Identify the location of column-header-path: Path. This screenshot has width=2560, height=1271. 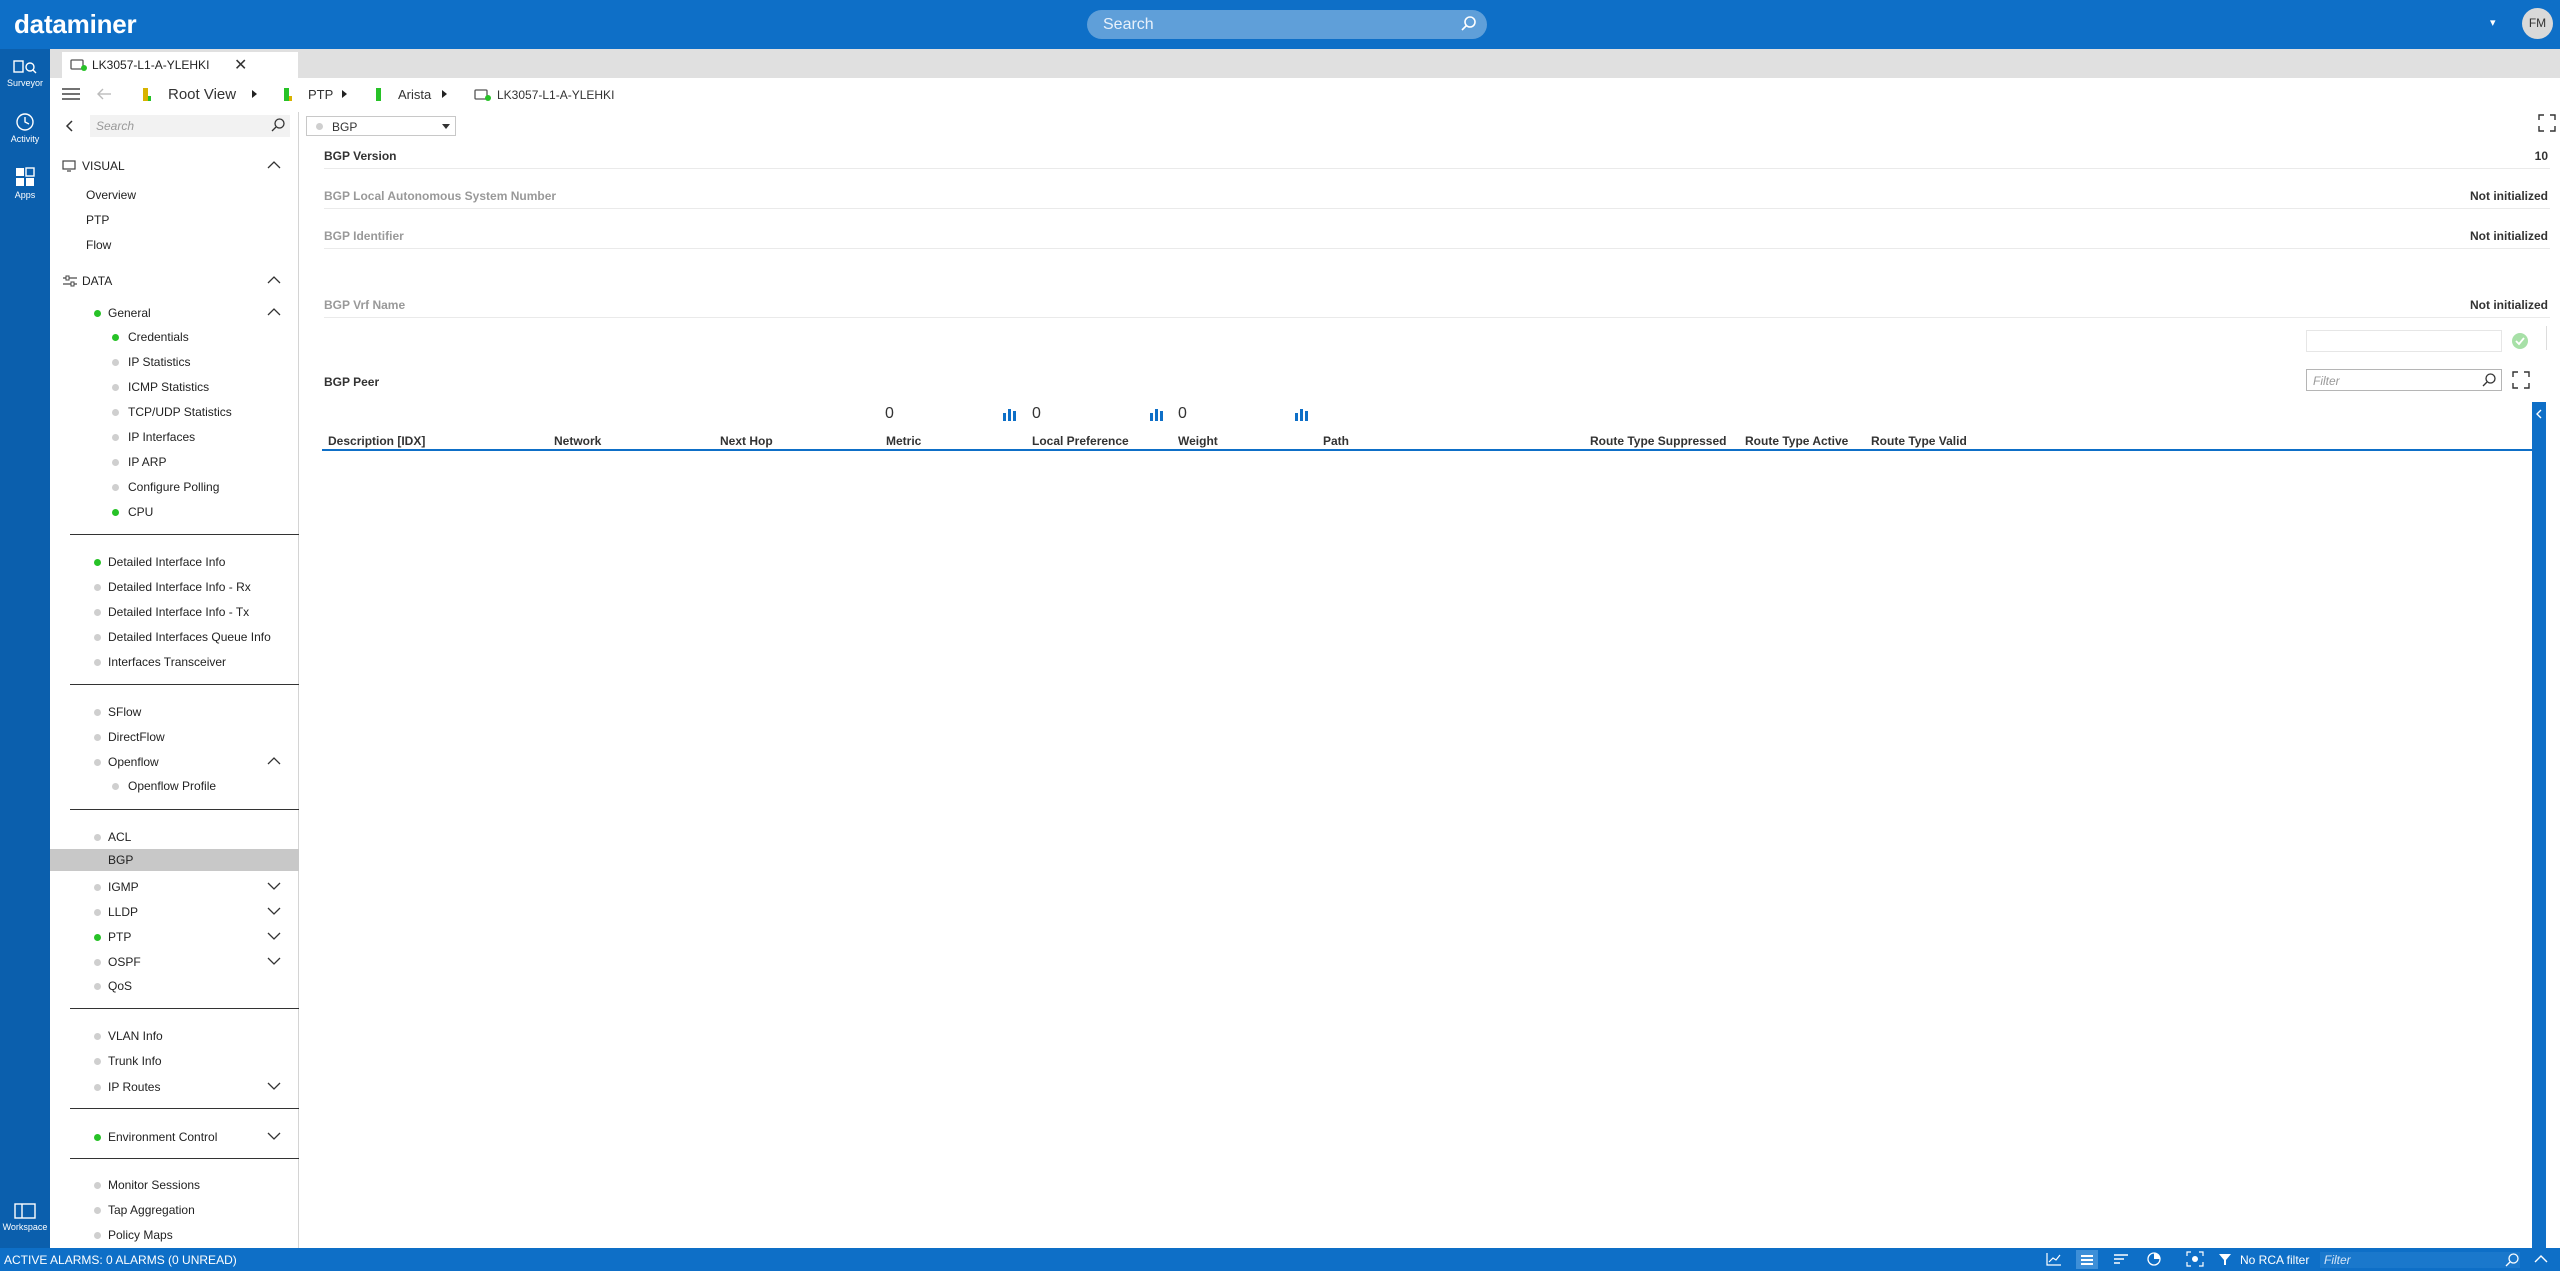
(1336, 441).